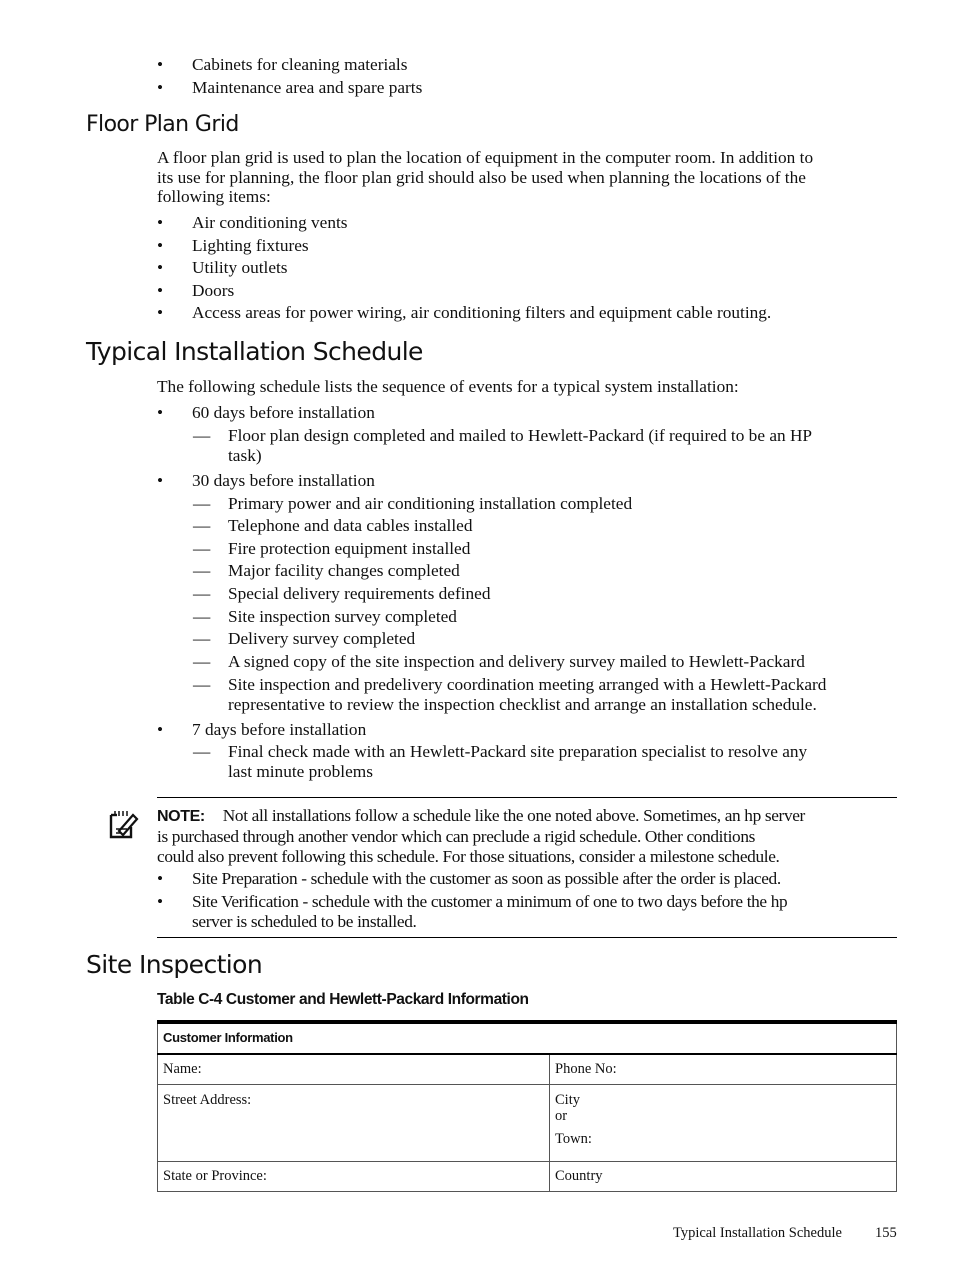  What do you see at coordinates (174, 964) in the screenshot?
I see `section-heading-site-inspection: Site Inspection` at bounding box center [174, 964].